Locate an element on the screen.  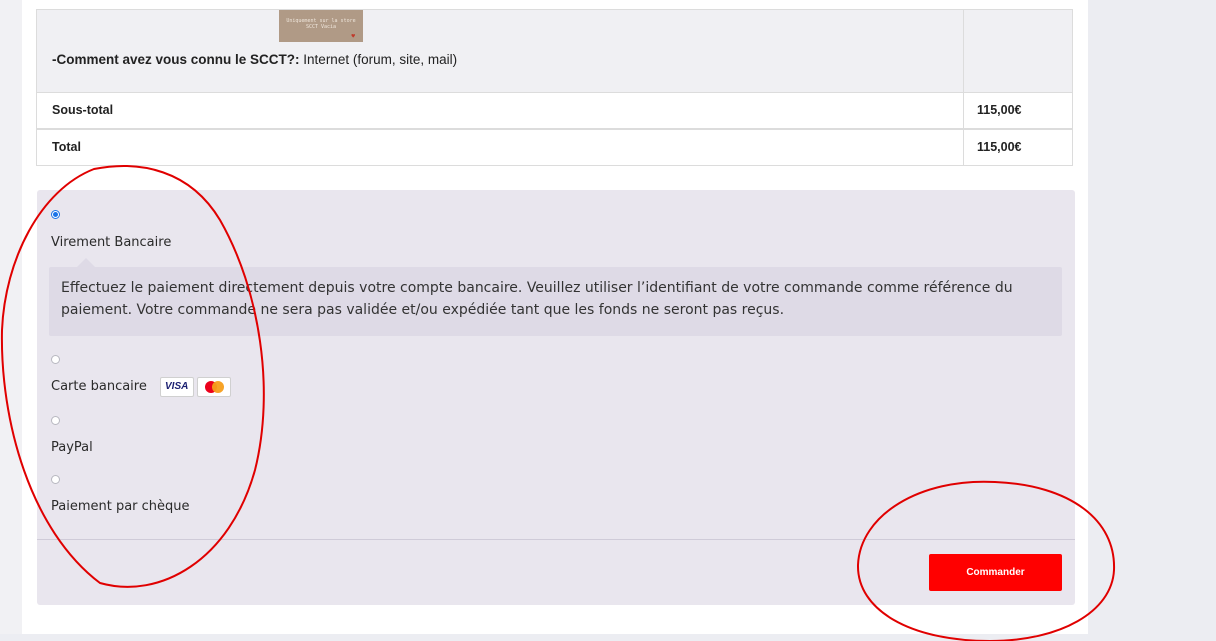
total-row: Total 115,00€ is located at coordinates (554, 147).